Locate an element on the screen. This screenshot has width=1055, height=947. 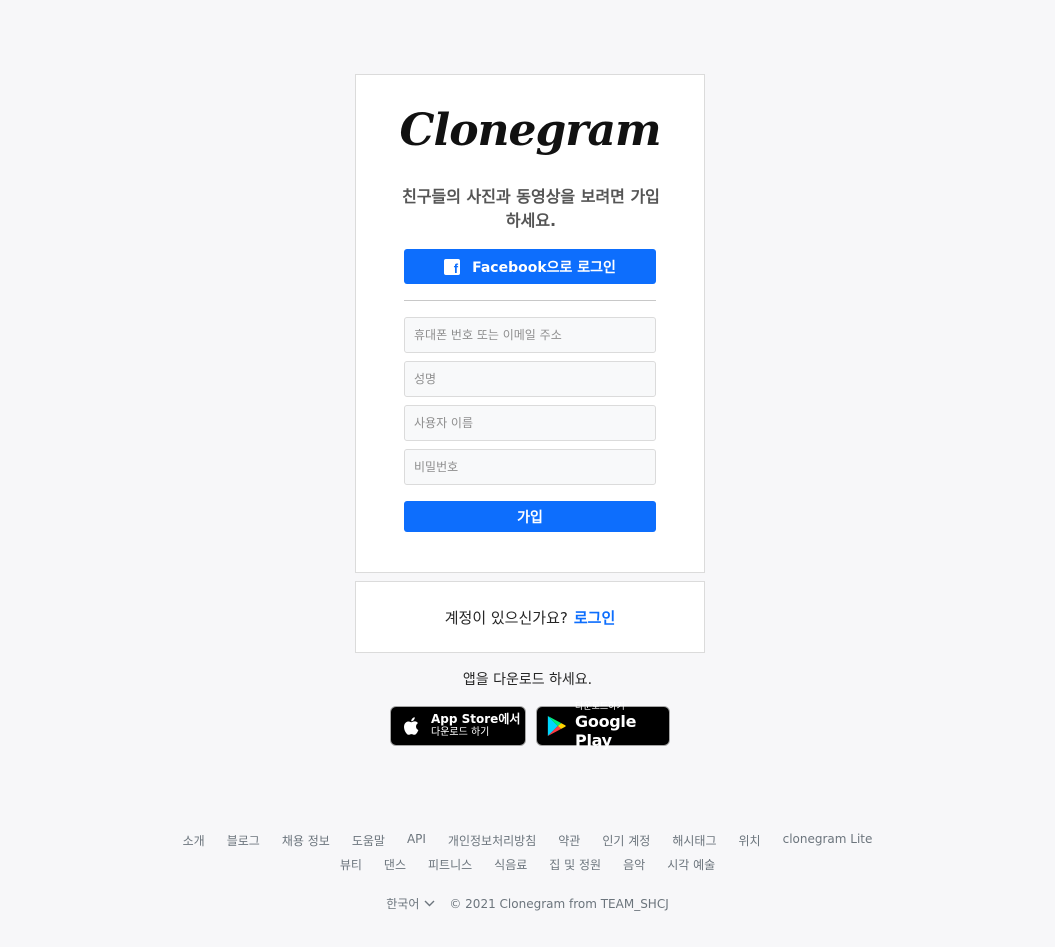
language-label: 한국어 is located at coordinates (403, 904).